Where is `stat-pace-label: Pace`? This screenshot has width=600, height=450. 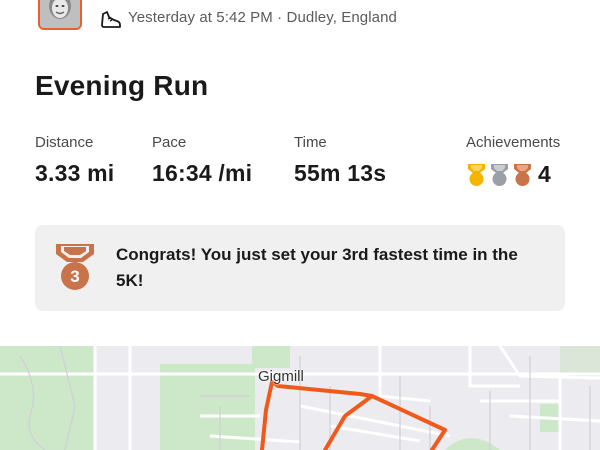
stat-pace-label: Pace is located at coordinates (169, 142).